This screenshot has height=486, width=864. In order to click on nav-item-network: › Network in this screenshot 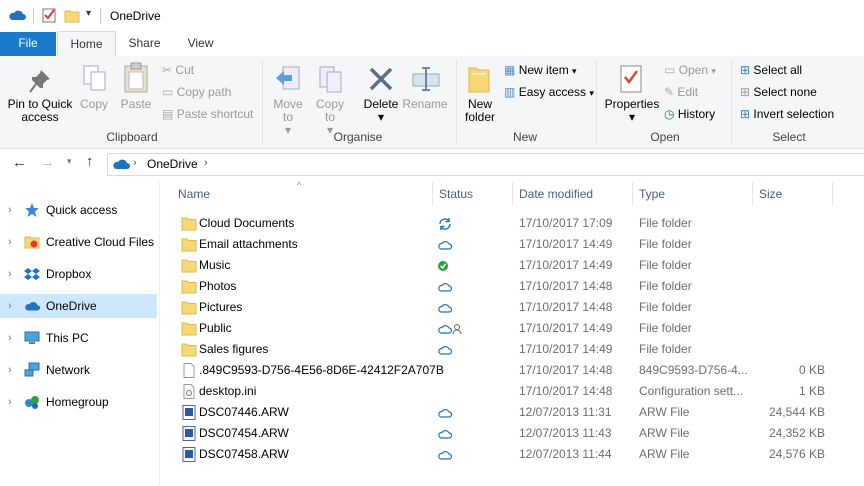, I will do `click(78, 370)`.